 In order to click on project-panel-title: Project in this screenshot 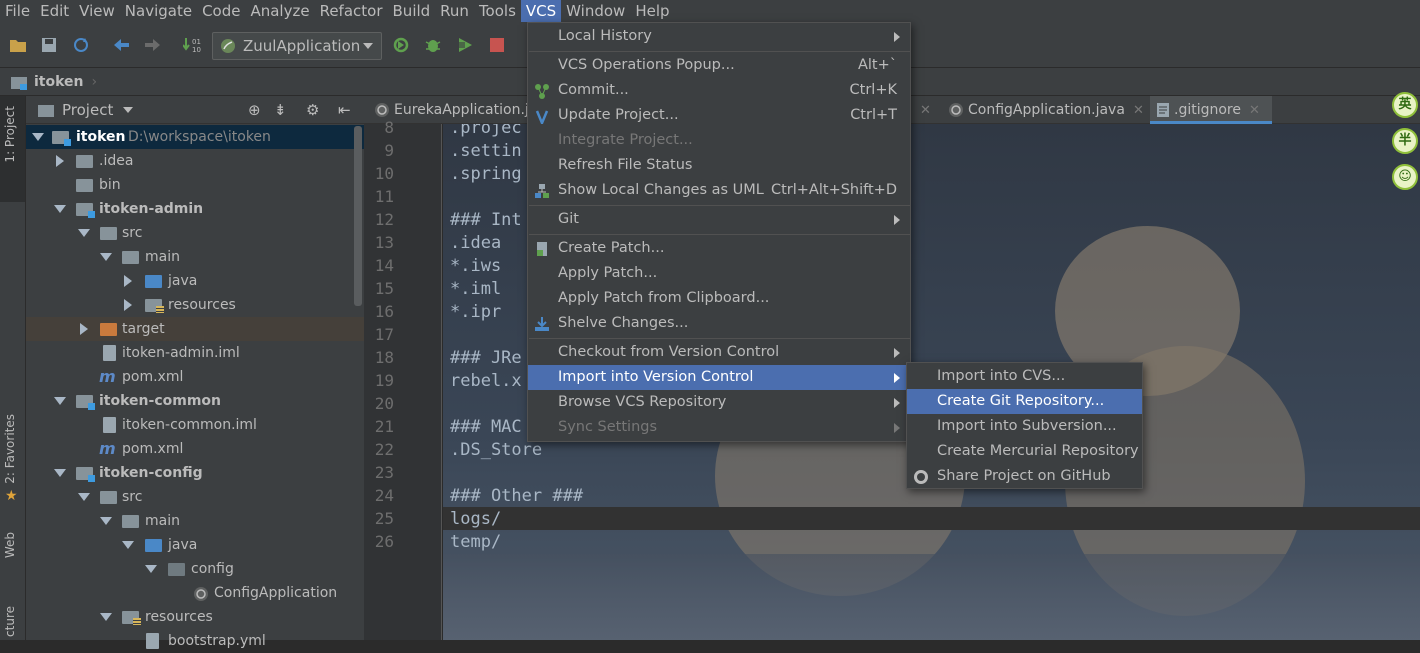, I will do `click(87, 110)`.